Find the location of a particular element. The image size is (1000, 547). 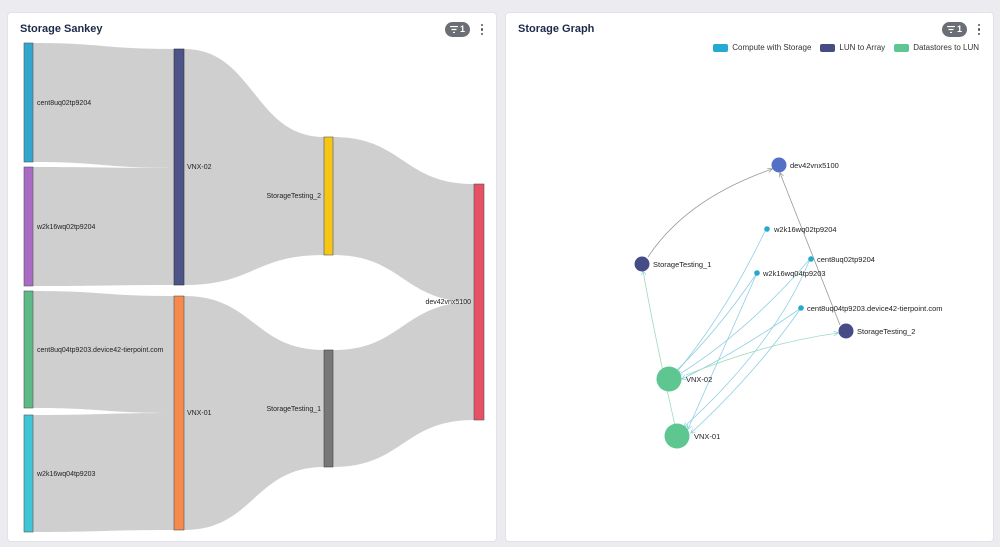

graph-node-label: StorageTesting_2 is located at coordinates (886, 331).